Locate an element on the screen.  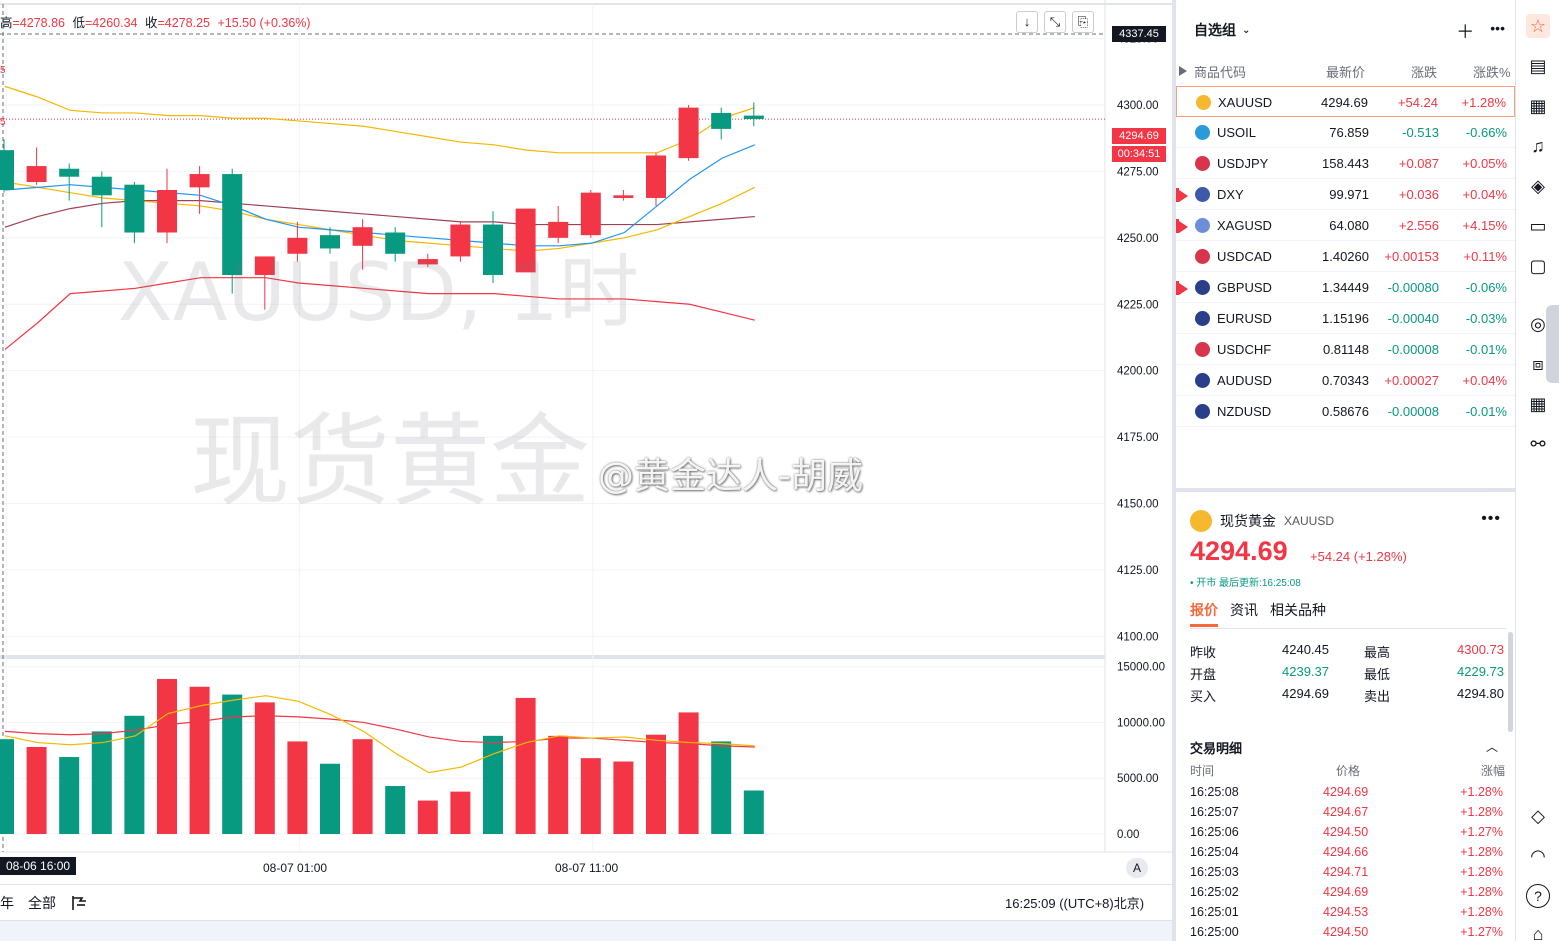
compare-icon is located at coordinates (79, 903).